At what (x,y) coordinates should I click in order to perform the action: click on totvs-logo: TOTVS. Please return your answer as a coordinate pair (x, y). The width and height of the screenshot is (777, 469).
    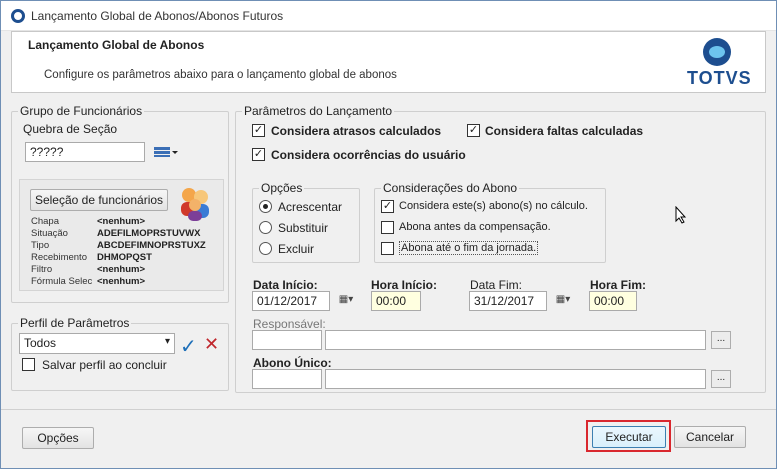
    Looking at the image, I should click on (719, 63).